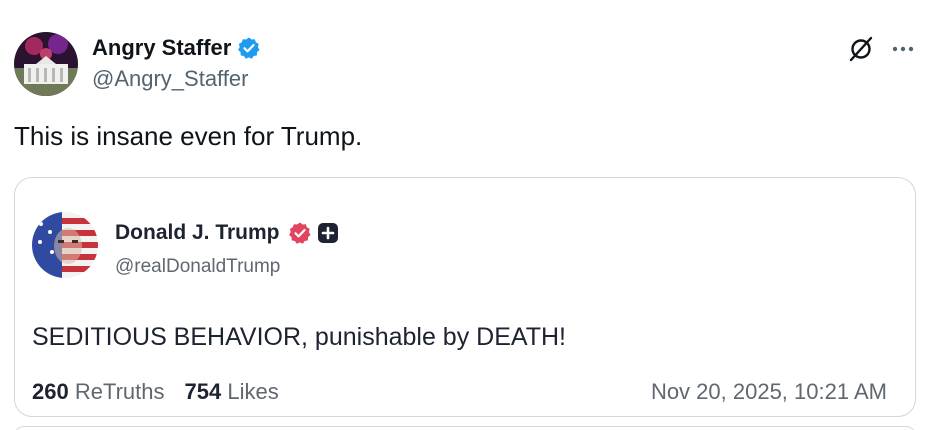 The image size is (928, 430). Describe the element at coordinates (253, 391) in the screenshot. I see `likes-label: Likes` at that location.